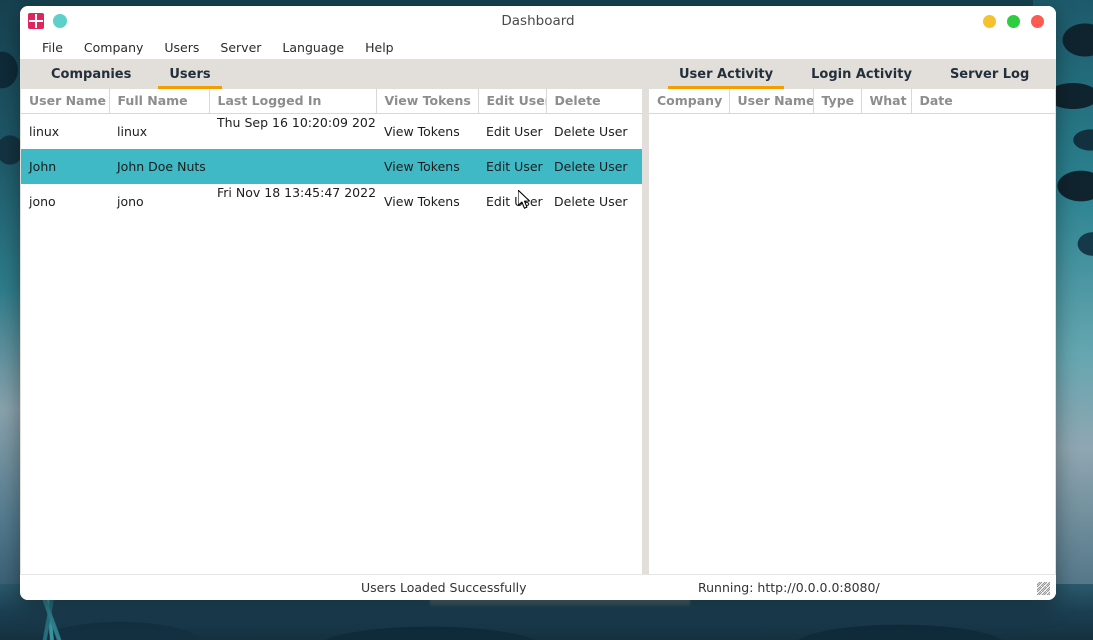  Describe the element at coordinates (240, 47) in the screenshot. I see `menu-item-server: Server` at that location.